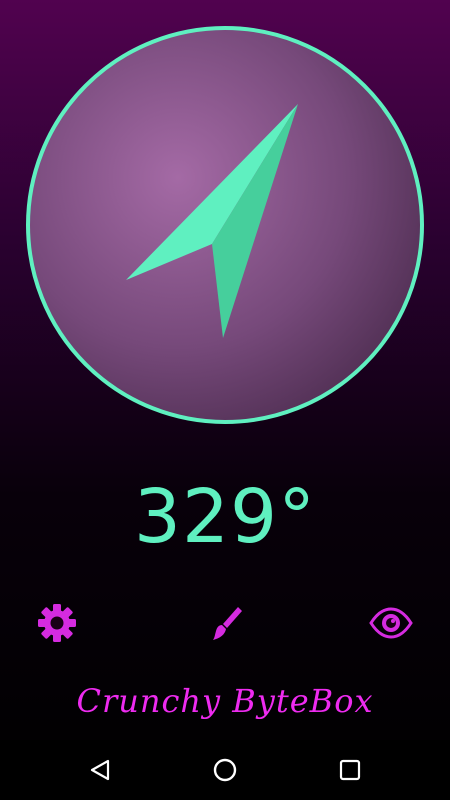 This screenshot has height=800, width=450. I want to click on eye-icon, so click(391, 623).